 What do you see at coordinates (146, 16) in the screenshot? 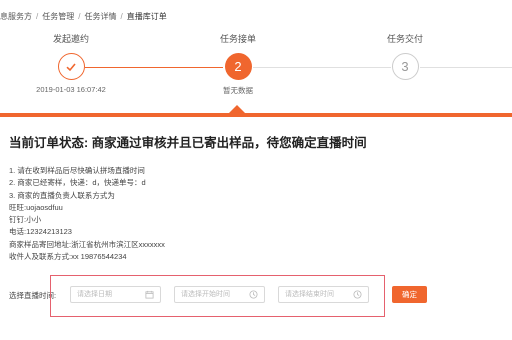
I see `breadcrumb-item-current: 直播库订单` at bounding box center [146, 16].